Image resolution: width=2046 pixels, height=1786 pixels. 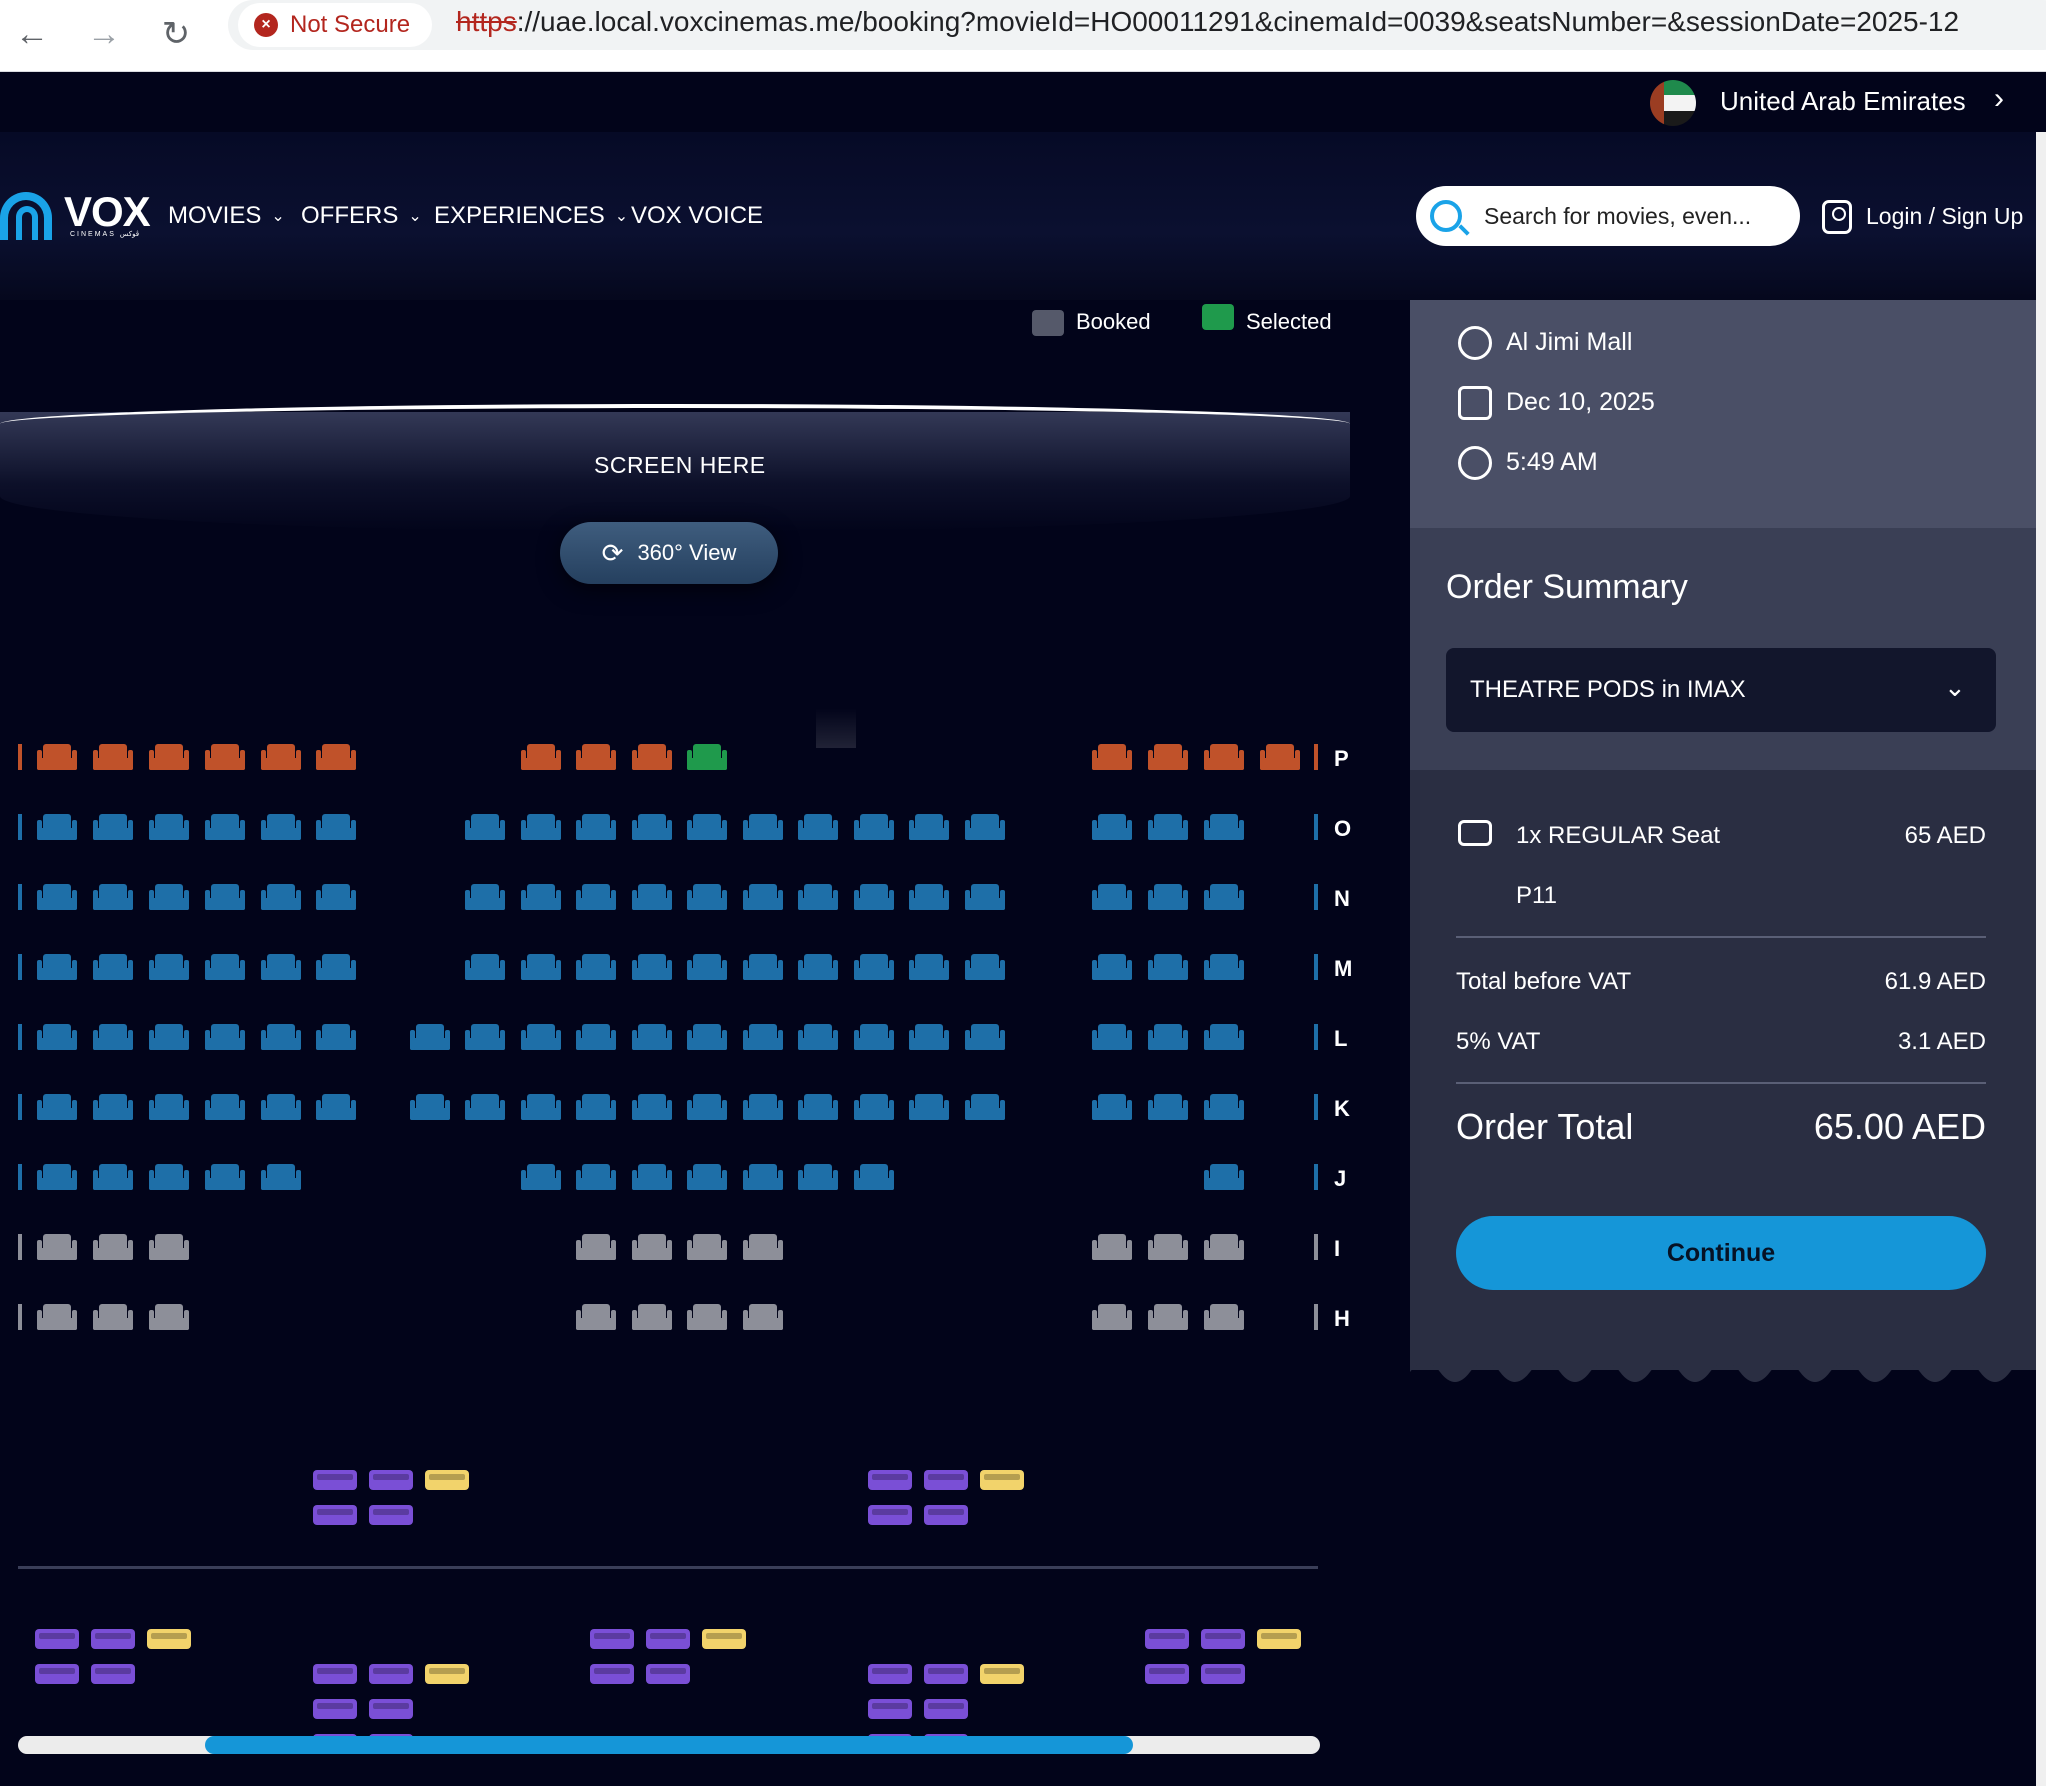 I want to click on chevron-down-icon: ⌄, so click(x=1955, y=687).